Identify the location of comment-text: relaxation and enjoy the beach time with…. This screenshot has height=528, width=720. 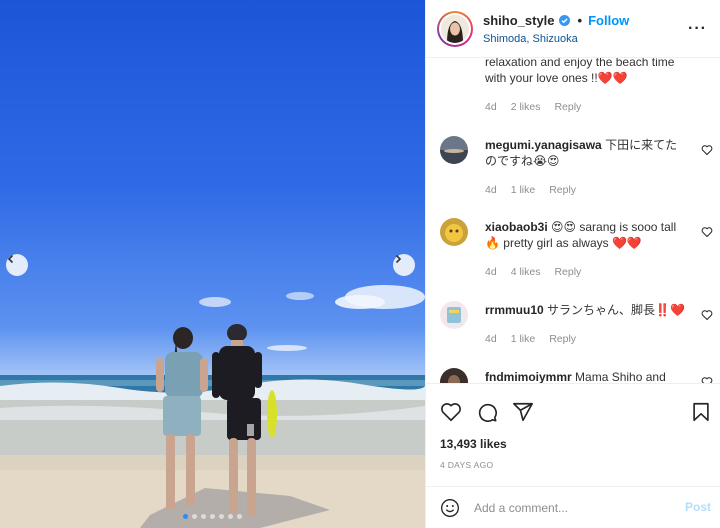
(580, 71).